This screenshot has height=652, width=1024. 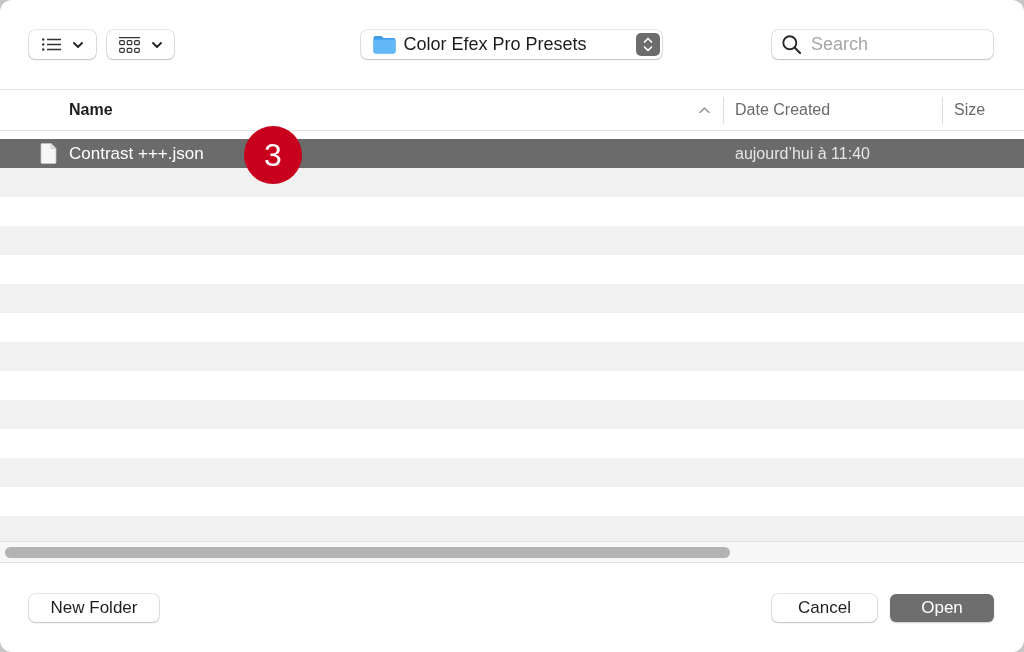 What do you see at coordinates (367, 552) in the screenshot?
I see `scrollbar-thumb` at bounding box center [367, 552].